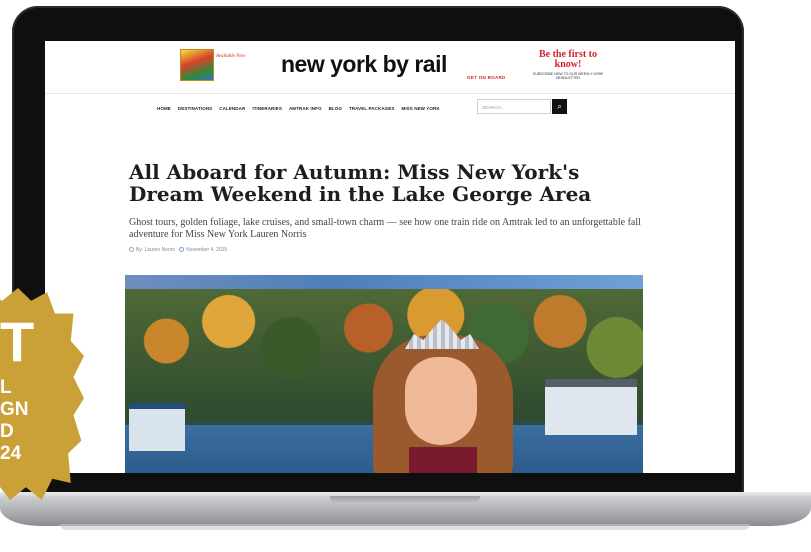 This screenshot has width=811, height=552. I want to click on promo-guide-thumbnail, so click(197, 65).